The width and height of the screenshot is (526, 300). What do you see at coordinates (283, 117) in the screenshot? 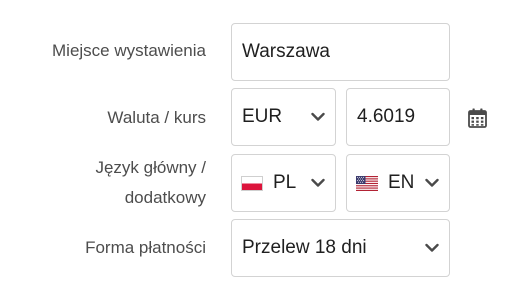
I see `currency-select: EUR` at bounding box center [283, 117].